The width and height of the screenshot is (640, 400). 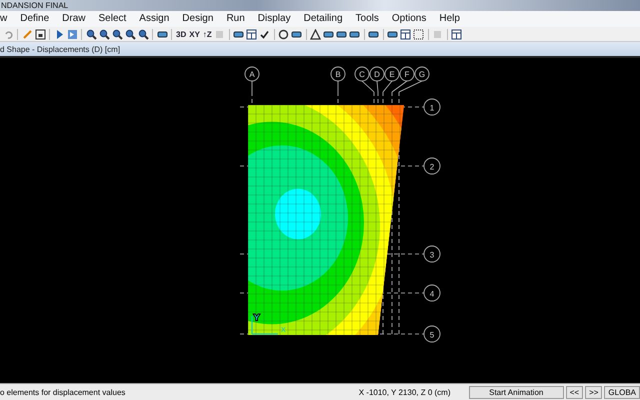 What do you see at coordinates (207, 34) in the screenshot?
I see `view-button: ↑Z` at bounding box center [207, 34].